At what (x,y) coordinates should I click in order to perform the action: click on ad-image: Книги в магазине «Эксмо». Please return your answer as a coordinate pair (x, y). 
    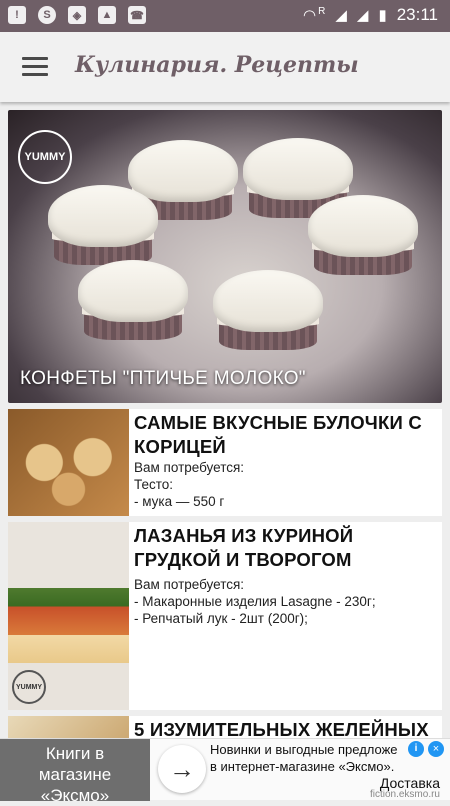
    Looking at the image, I should click on (75, 772).